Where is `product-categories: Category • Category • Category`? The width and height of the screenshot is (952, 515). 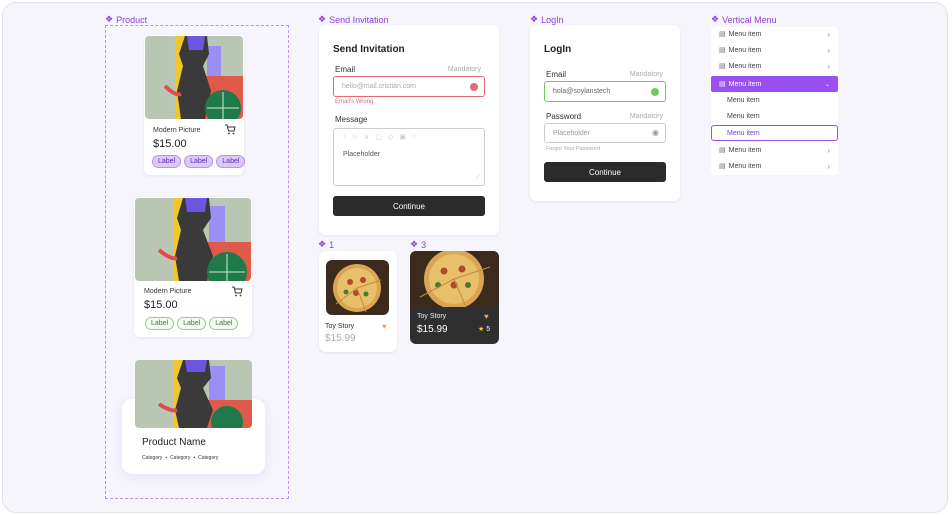 product-categories: Category • Category • Category is located at coordinates (180, 458).